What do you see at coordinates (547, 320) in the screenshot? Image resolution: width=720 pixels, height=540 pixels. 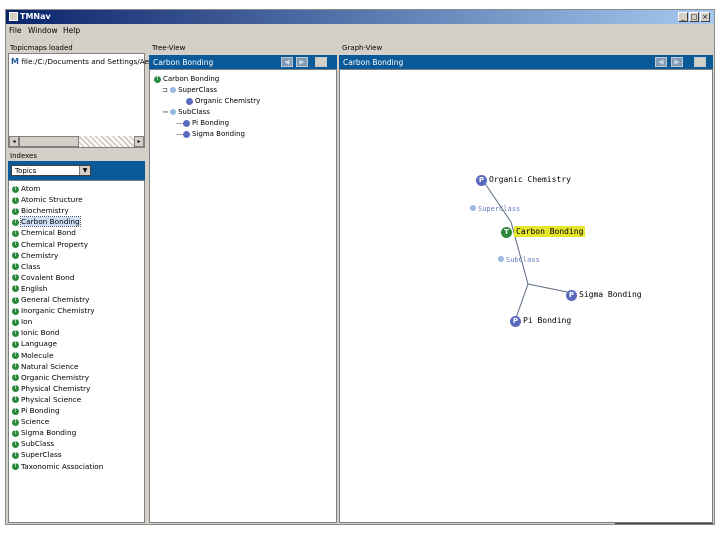 I see `graph-node-pi-label: Pi Bonding` at bounding box center [547, 320].